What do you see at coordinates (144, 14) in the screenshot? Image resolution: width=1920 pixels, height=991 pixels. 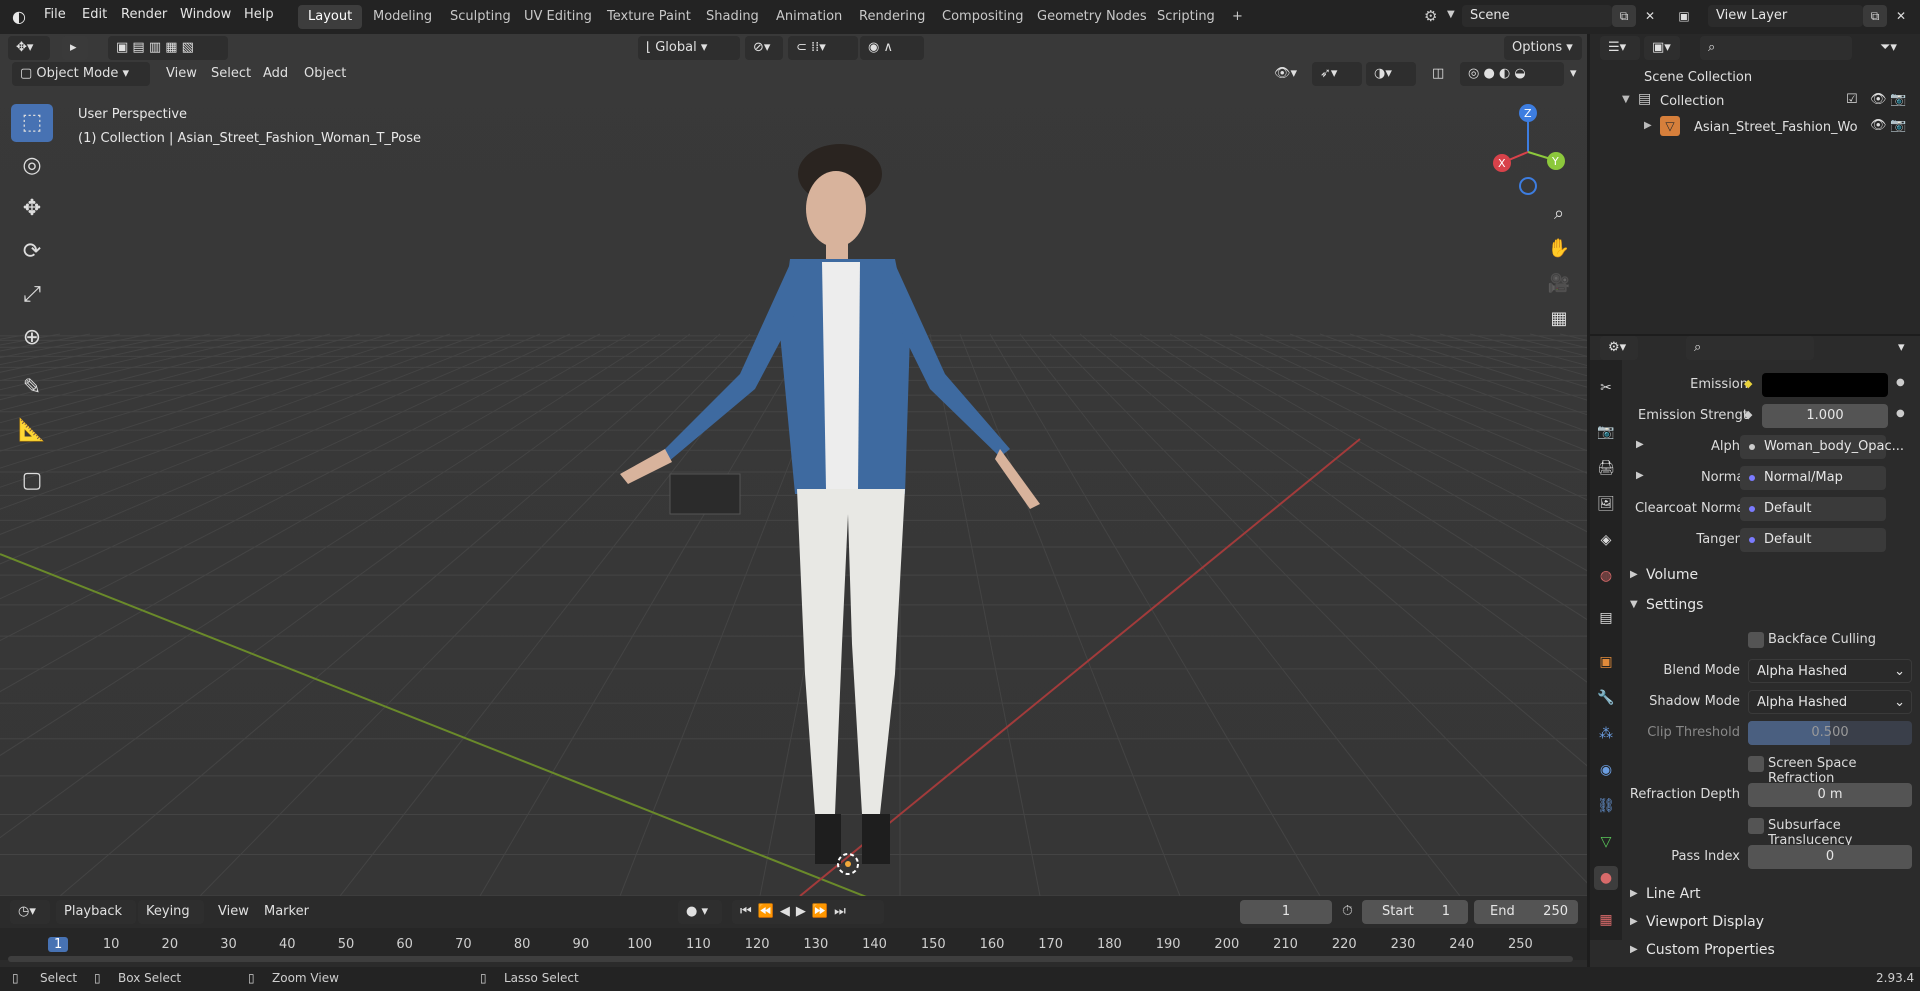 I see `menu-render: Render` at bounding box center [144, 14].